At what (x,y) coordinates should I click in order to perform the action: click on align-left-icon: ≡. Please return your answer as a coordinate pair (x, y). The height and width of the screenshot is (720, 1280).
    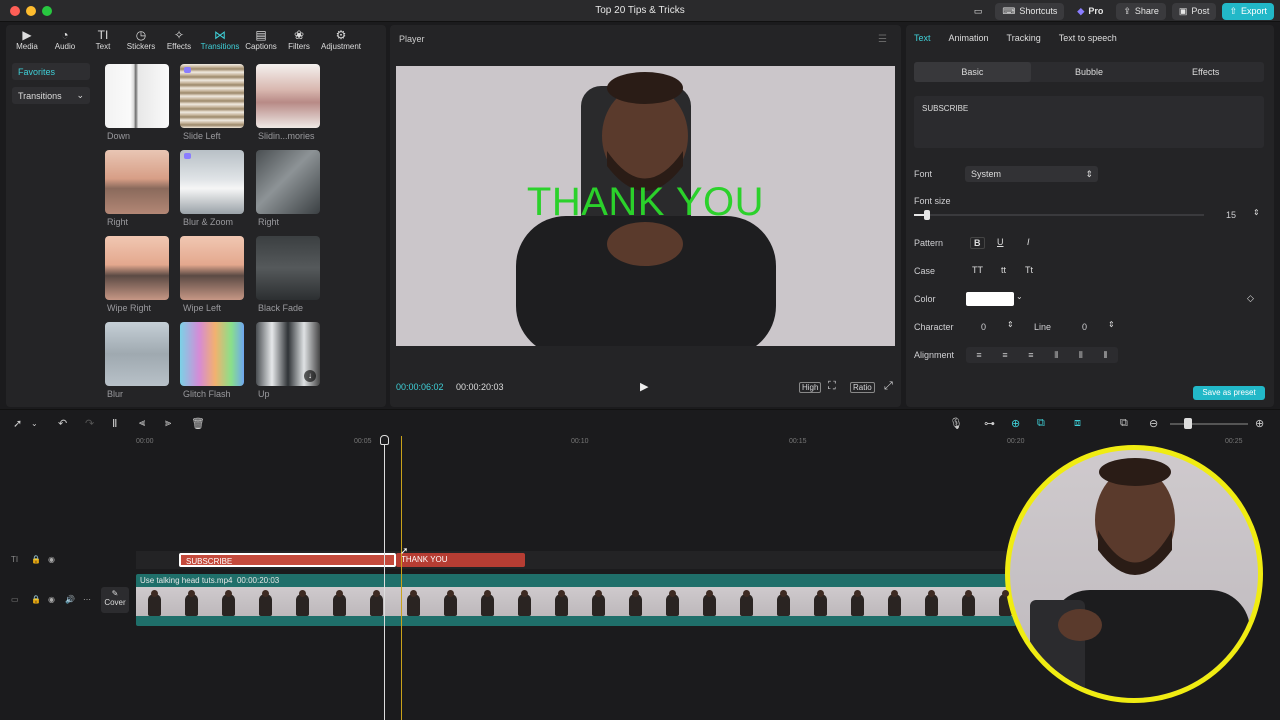
    Looking at the image, I should click on (978, 355).